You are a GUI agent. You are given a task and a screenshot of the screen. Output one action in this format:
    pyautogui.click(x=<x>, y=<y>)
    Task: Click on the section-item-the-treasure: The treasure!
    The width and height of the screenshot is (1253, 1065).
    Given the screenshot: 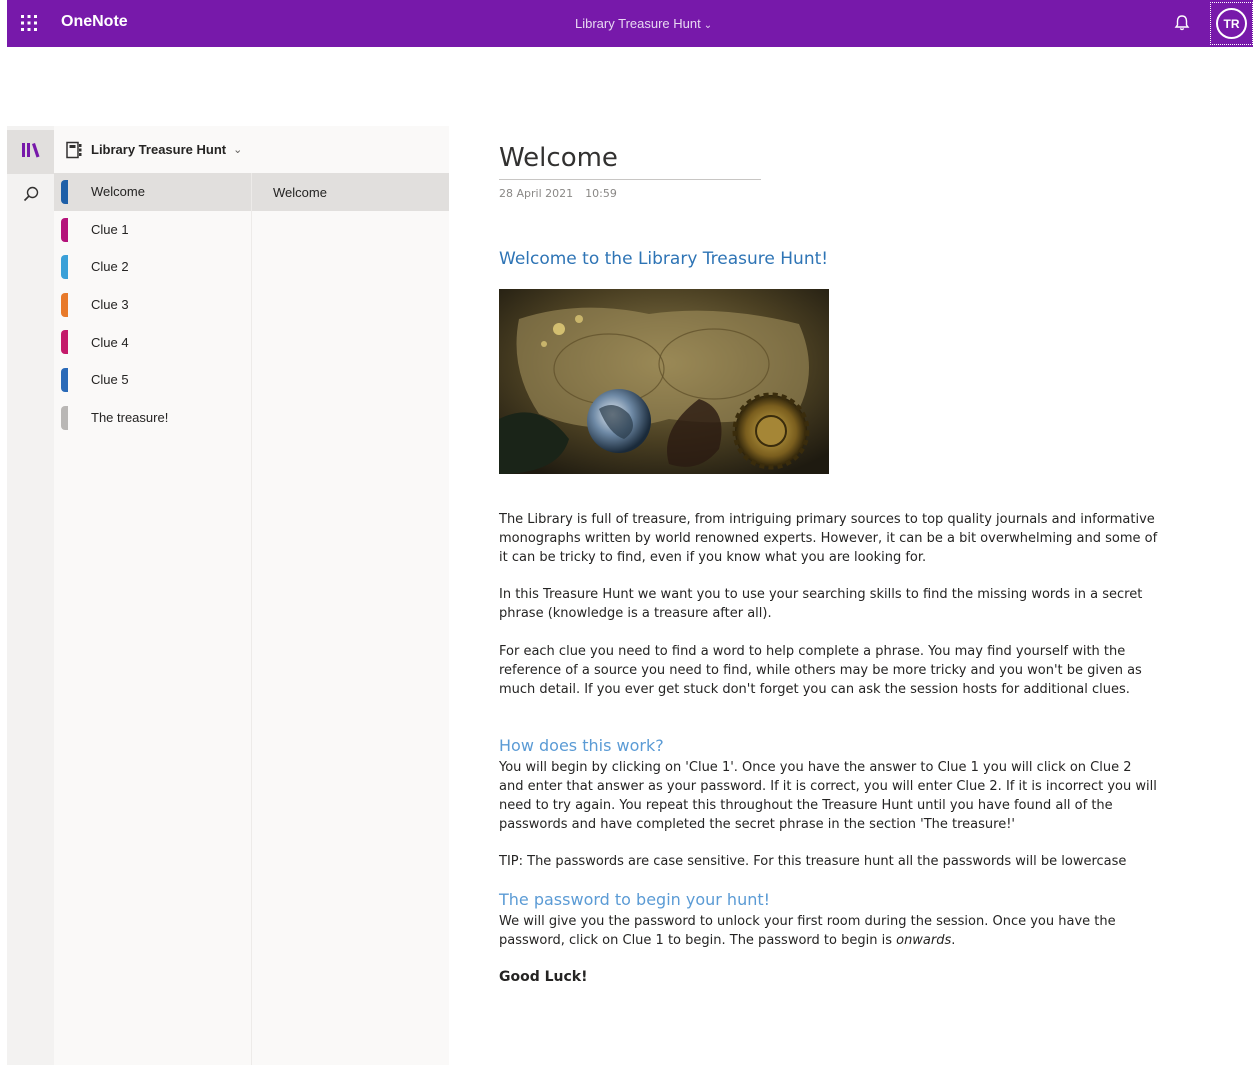 What is the action you would take?
    pyautogui.click(x=152, y=418)
    